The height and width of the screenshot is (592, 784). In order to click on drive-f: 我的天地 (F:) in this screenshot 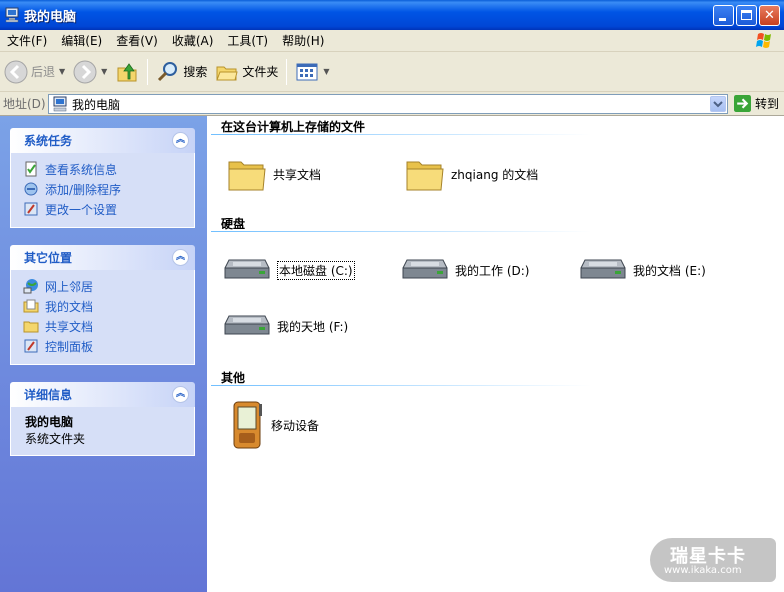, I will do `click(285, 326)`.